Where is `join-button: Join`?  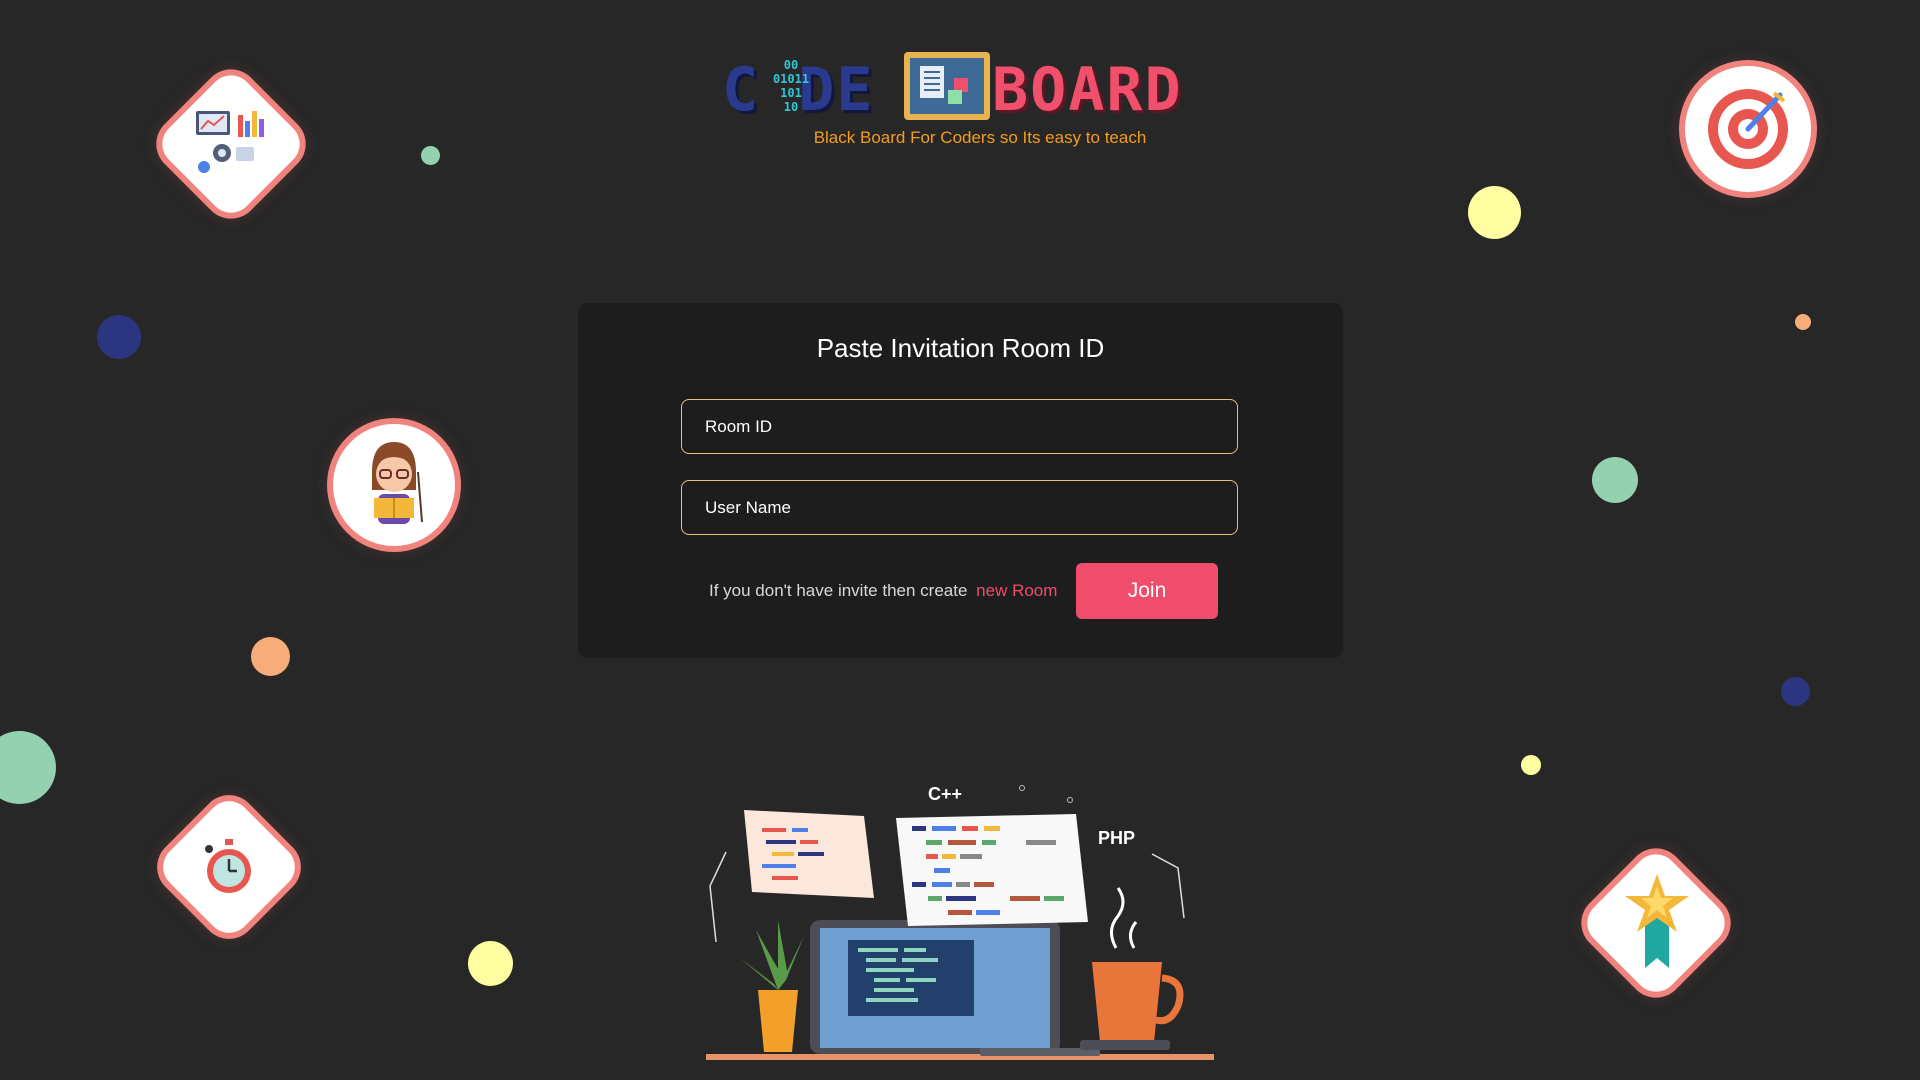 join-button: Join is located at coordinates (1147, 591).